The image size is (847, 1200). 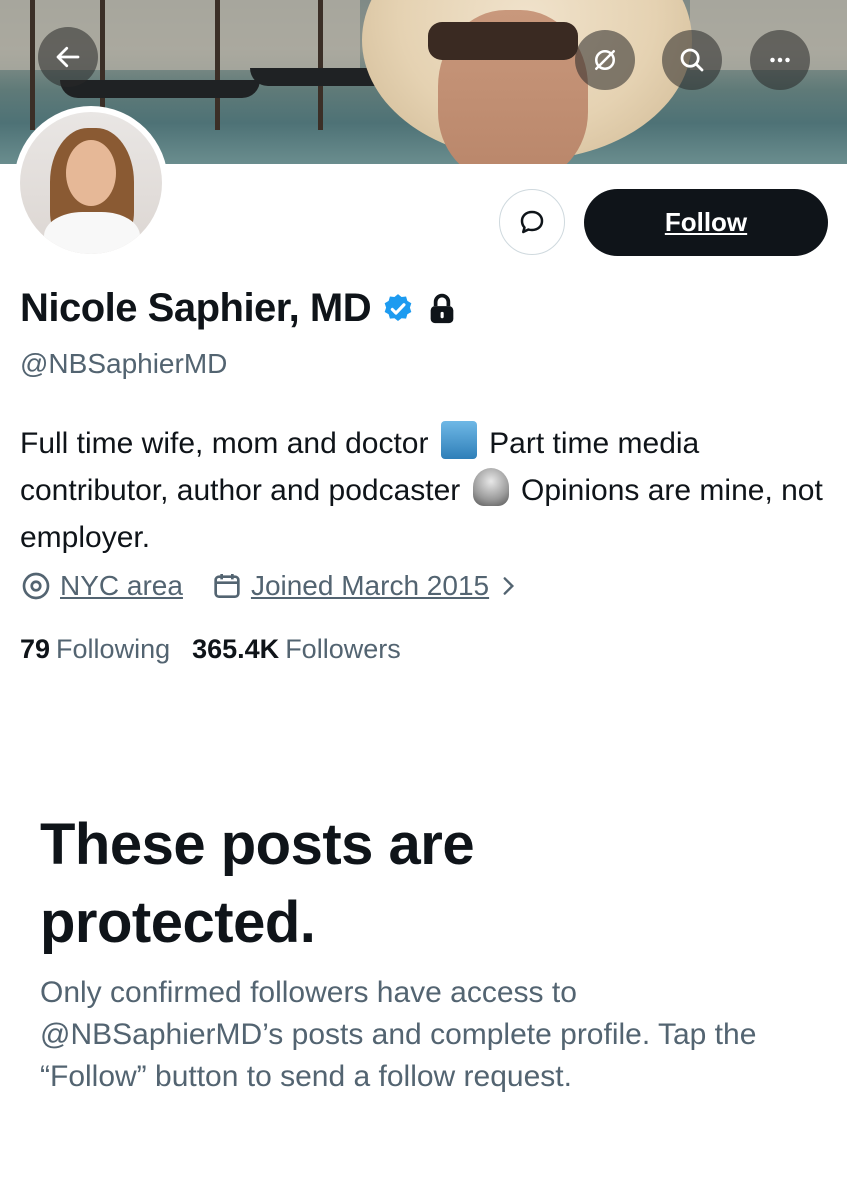 I want to click on protected-title: These posts are protected., so click(x=257, y=883).